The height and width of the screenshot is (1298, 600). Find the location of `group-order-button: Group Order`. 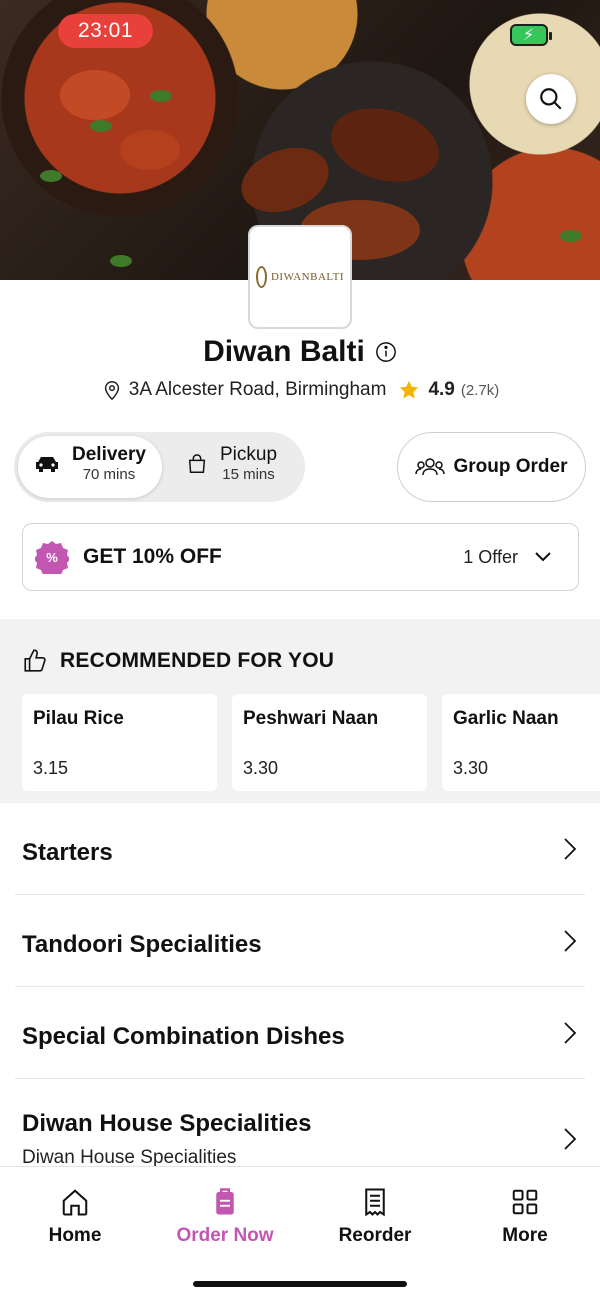

group-order-button: Group Order is located at coordinates (491, 467).